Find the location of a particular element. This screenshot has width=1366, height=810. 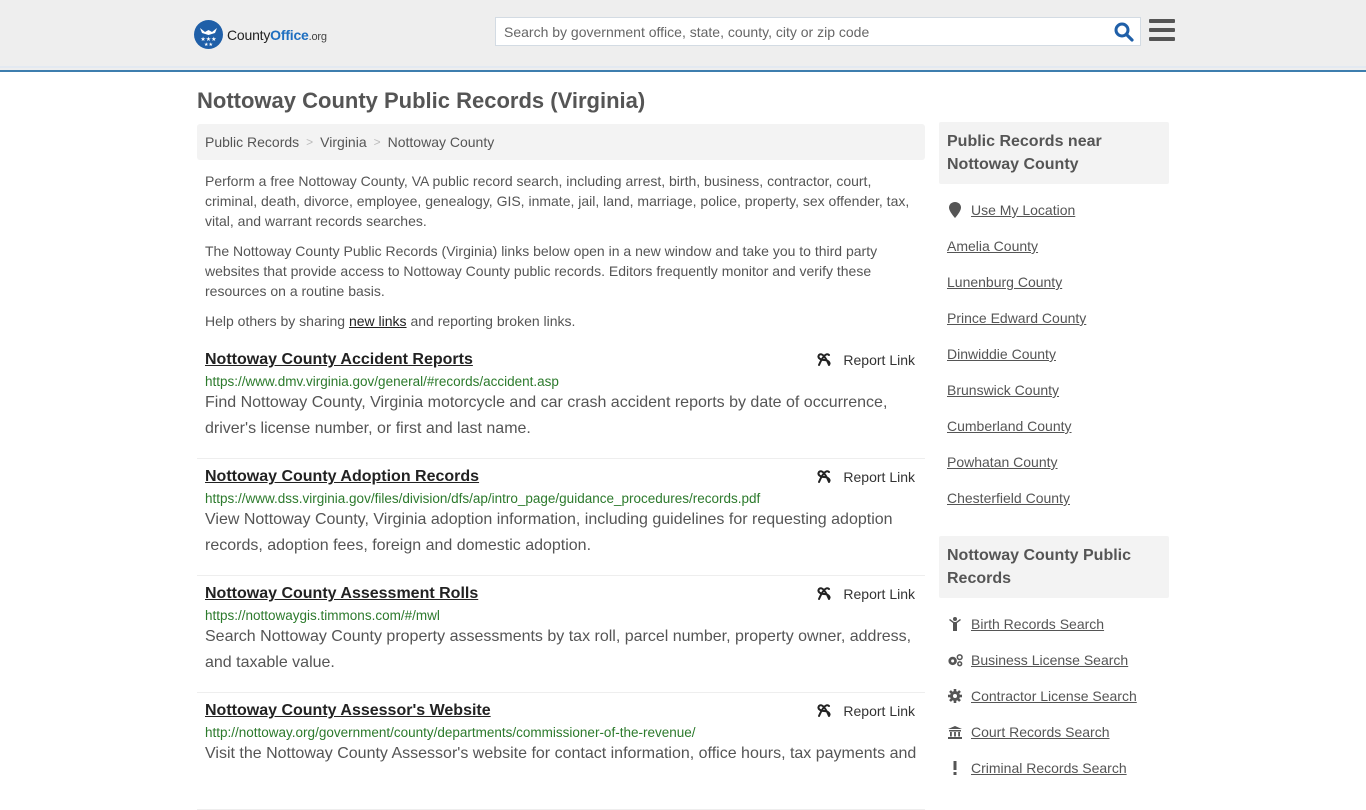

child-icon is located at coordinates (955, 624).